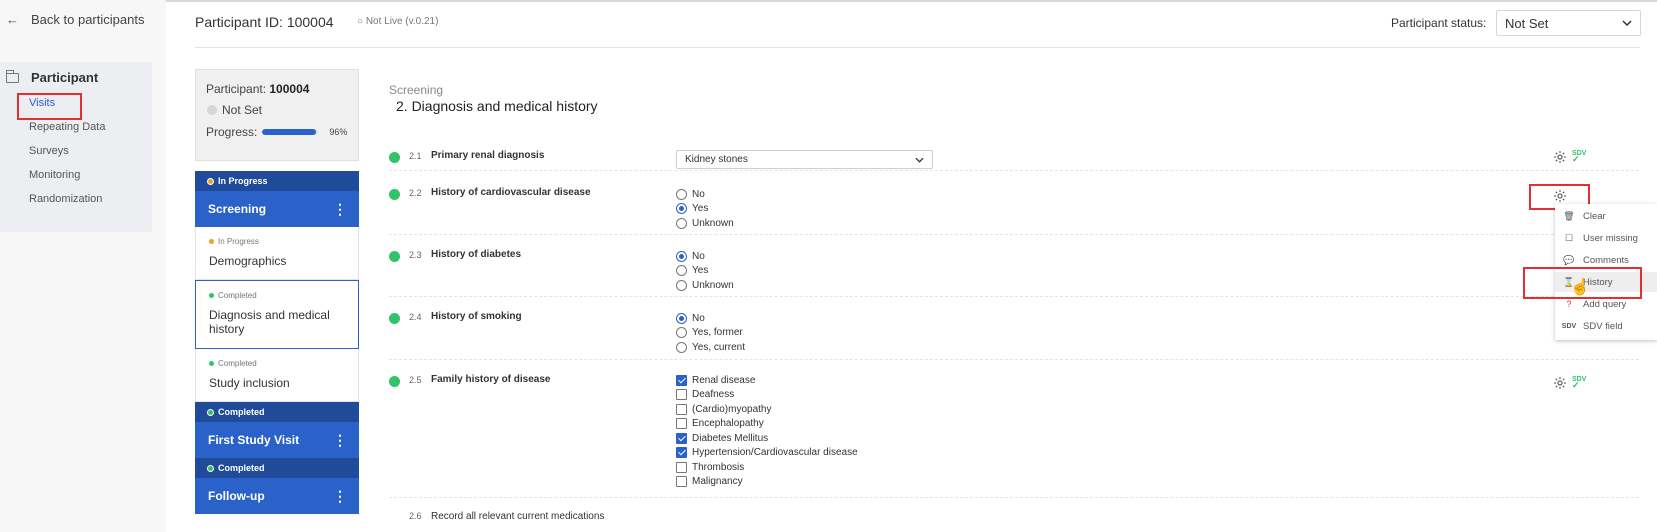 The height and width of the screenshot is (532, 1657). I want to click on checkbox-option: Encephalopathy, so click(767, 424).